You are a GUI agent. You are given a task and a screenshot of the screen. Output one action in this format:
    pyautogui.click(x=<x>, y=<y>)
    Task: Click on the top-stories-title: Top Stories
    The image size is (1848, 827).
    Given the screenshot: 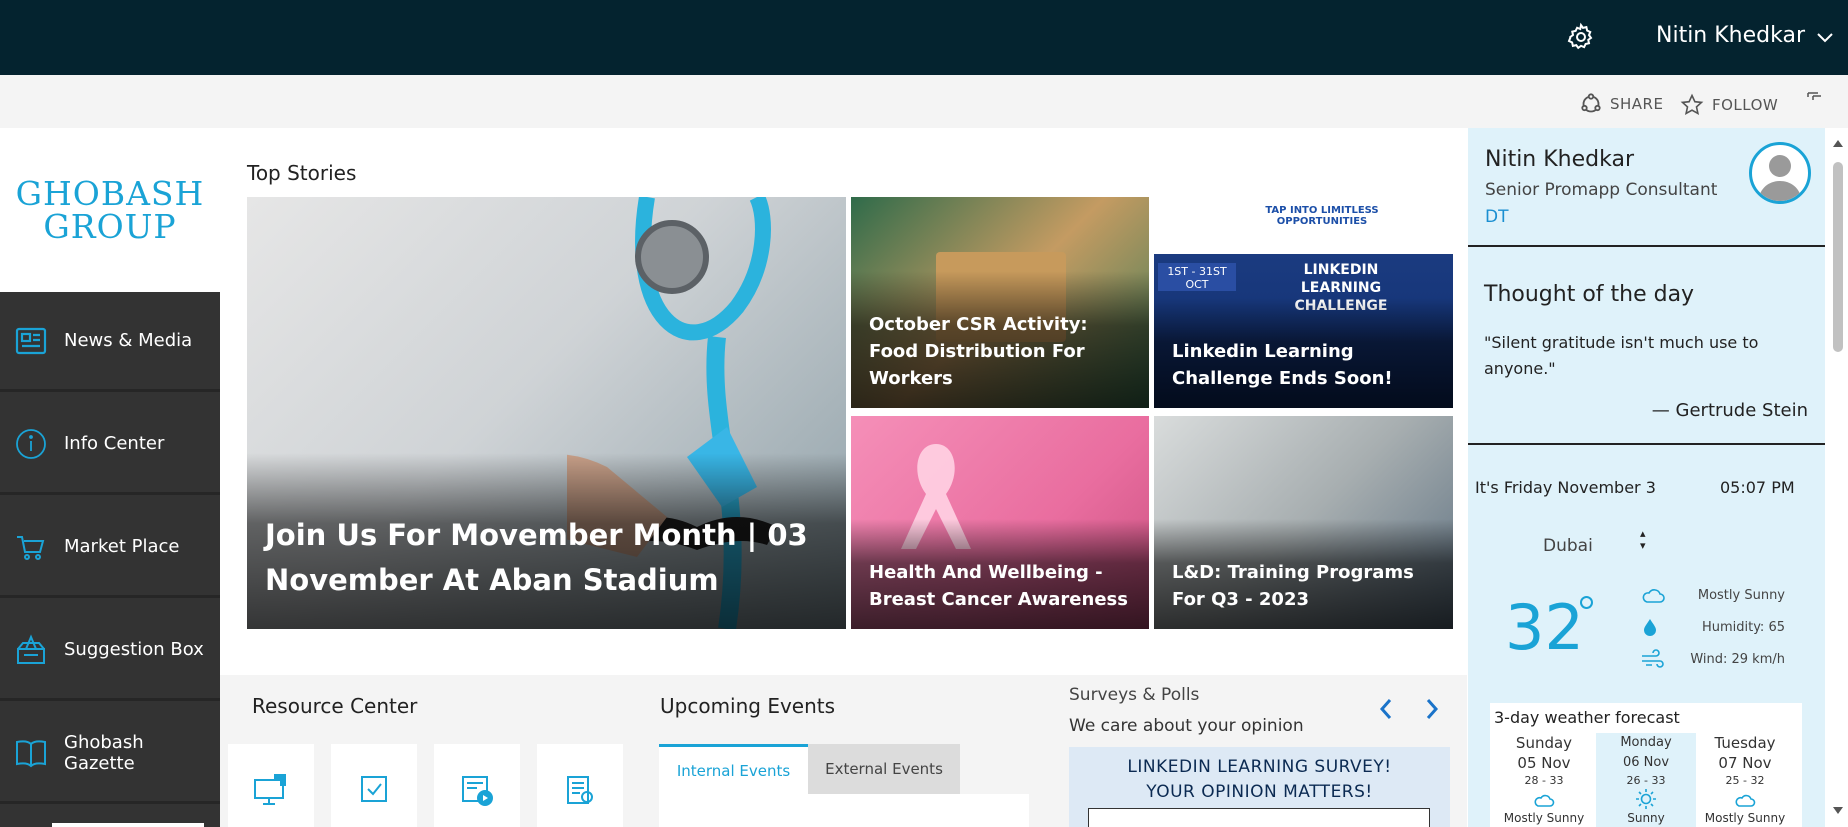 What is the action you would take?
    pyautogui.click(x=302, y=173)
    